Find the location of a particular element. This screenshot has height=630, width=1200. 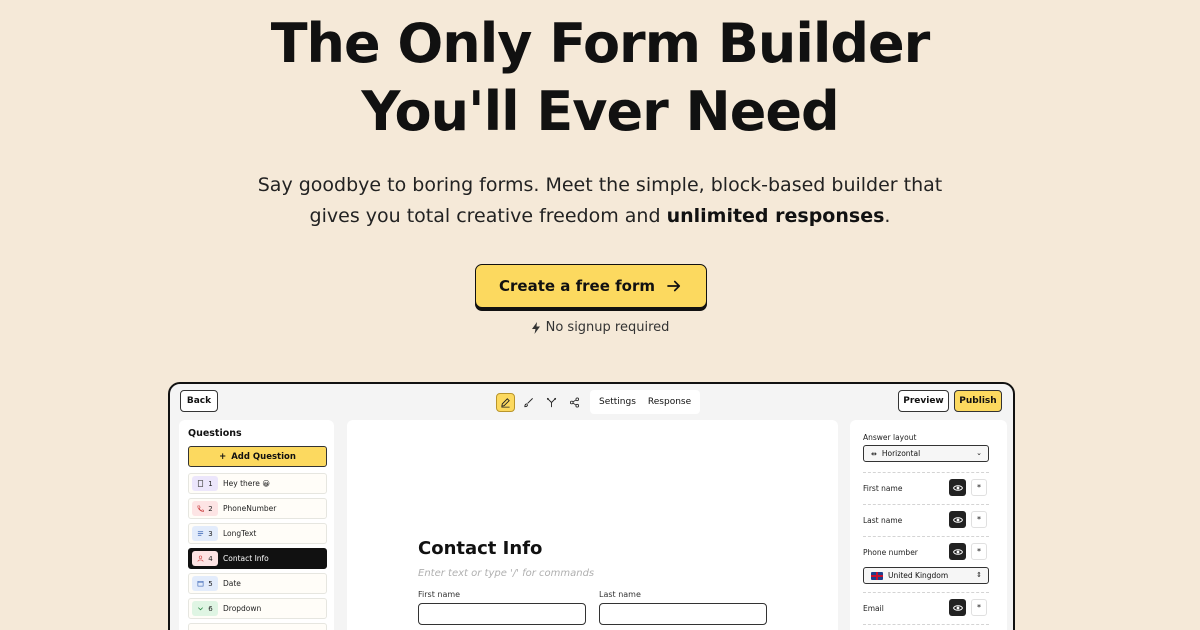

share-tool is located at coordinates (574, 402).